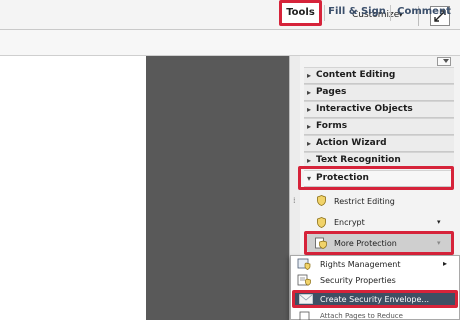 This screenshot has width=460, height=320. What do you see at coordinates (358, 160) in the screenshot?
I see `section-label: Text Recognition` at bounding box center [358, 160].